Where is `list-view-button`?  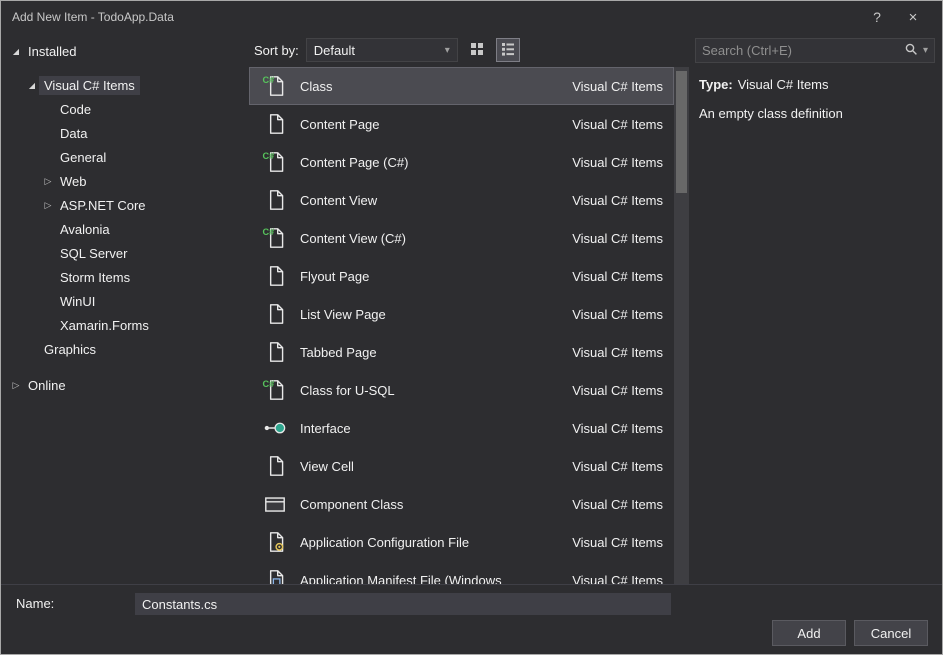
list-view-button is located at coordinates (507, 50).